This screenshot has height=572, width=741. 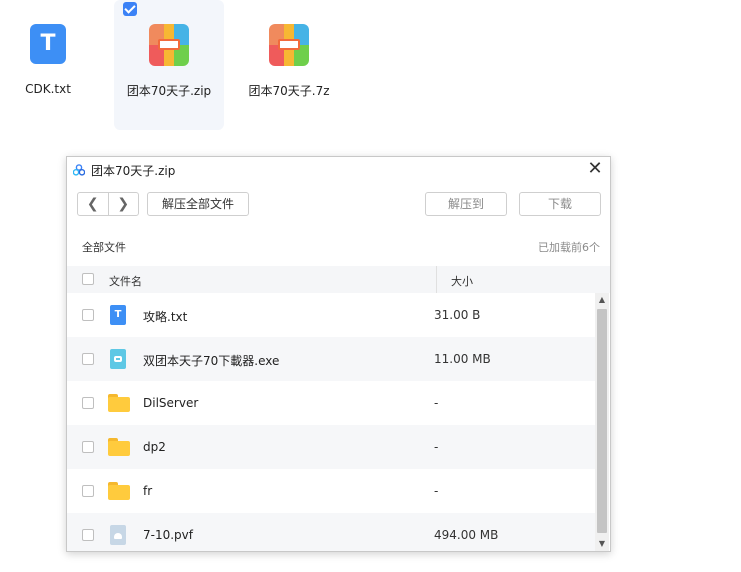 What do you see at coordinates (148, 491) in the screenshot?
I see `file-name: fr` at bounding box center [148, 491].